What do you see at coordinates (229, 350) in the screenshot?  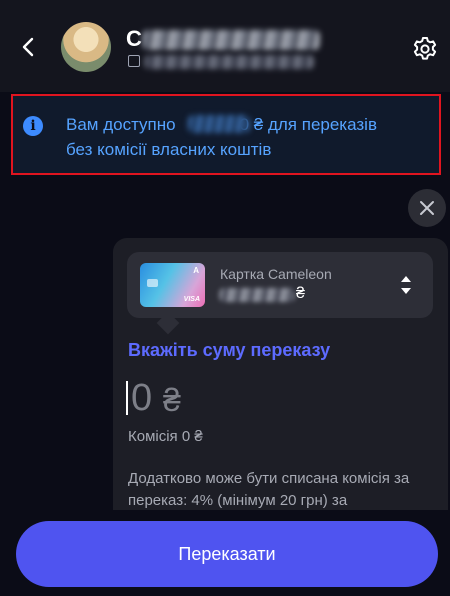 I see `amount-title: Вкажіть суму переказу` at bounding box center [229, 350].